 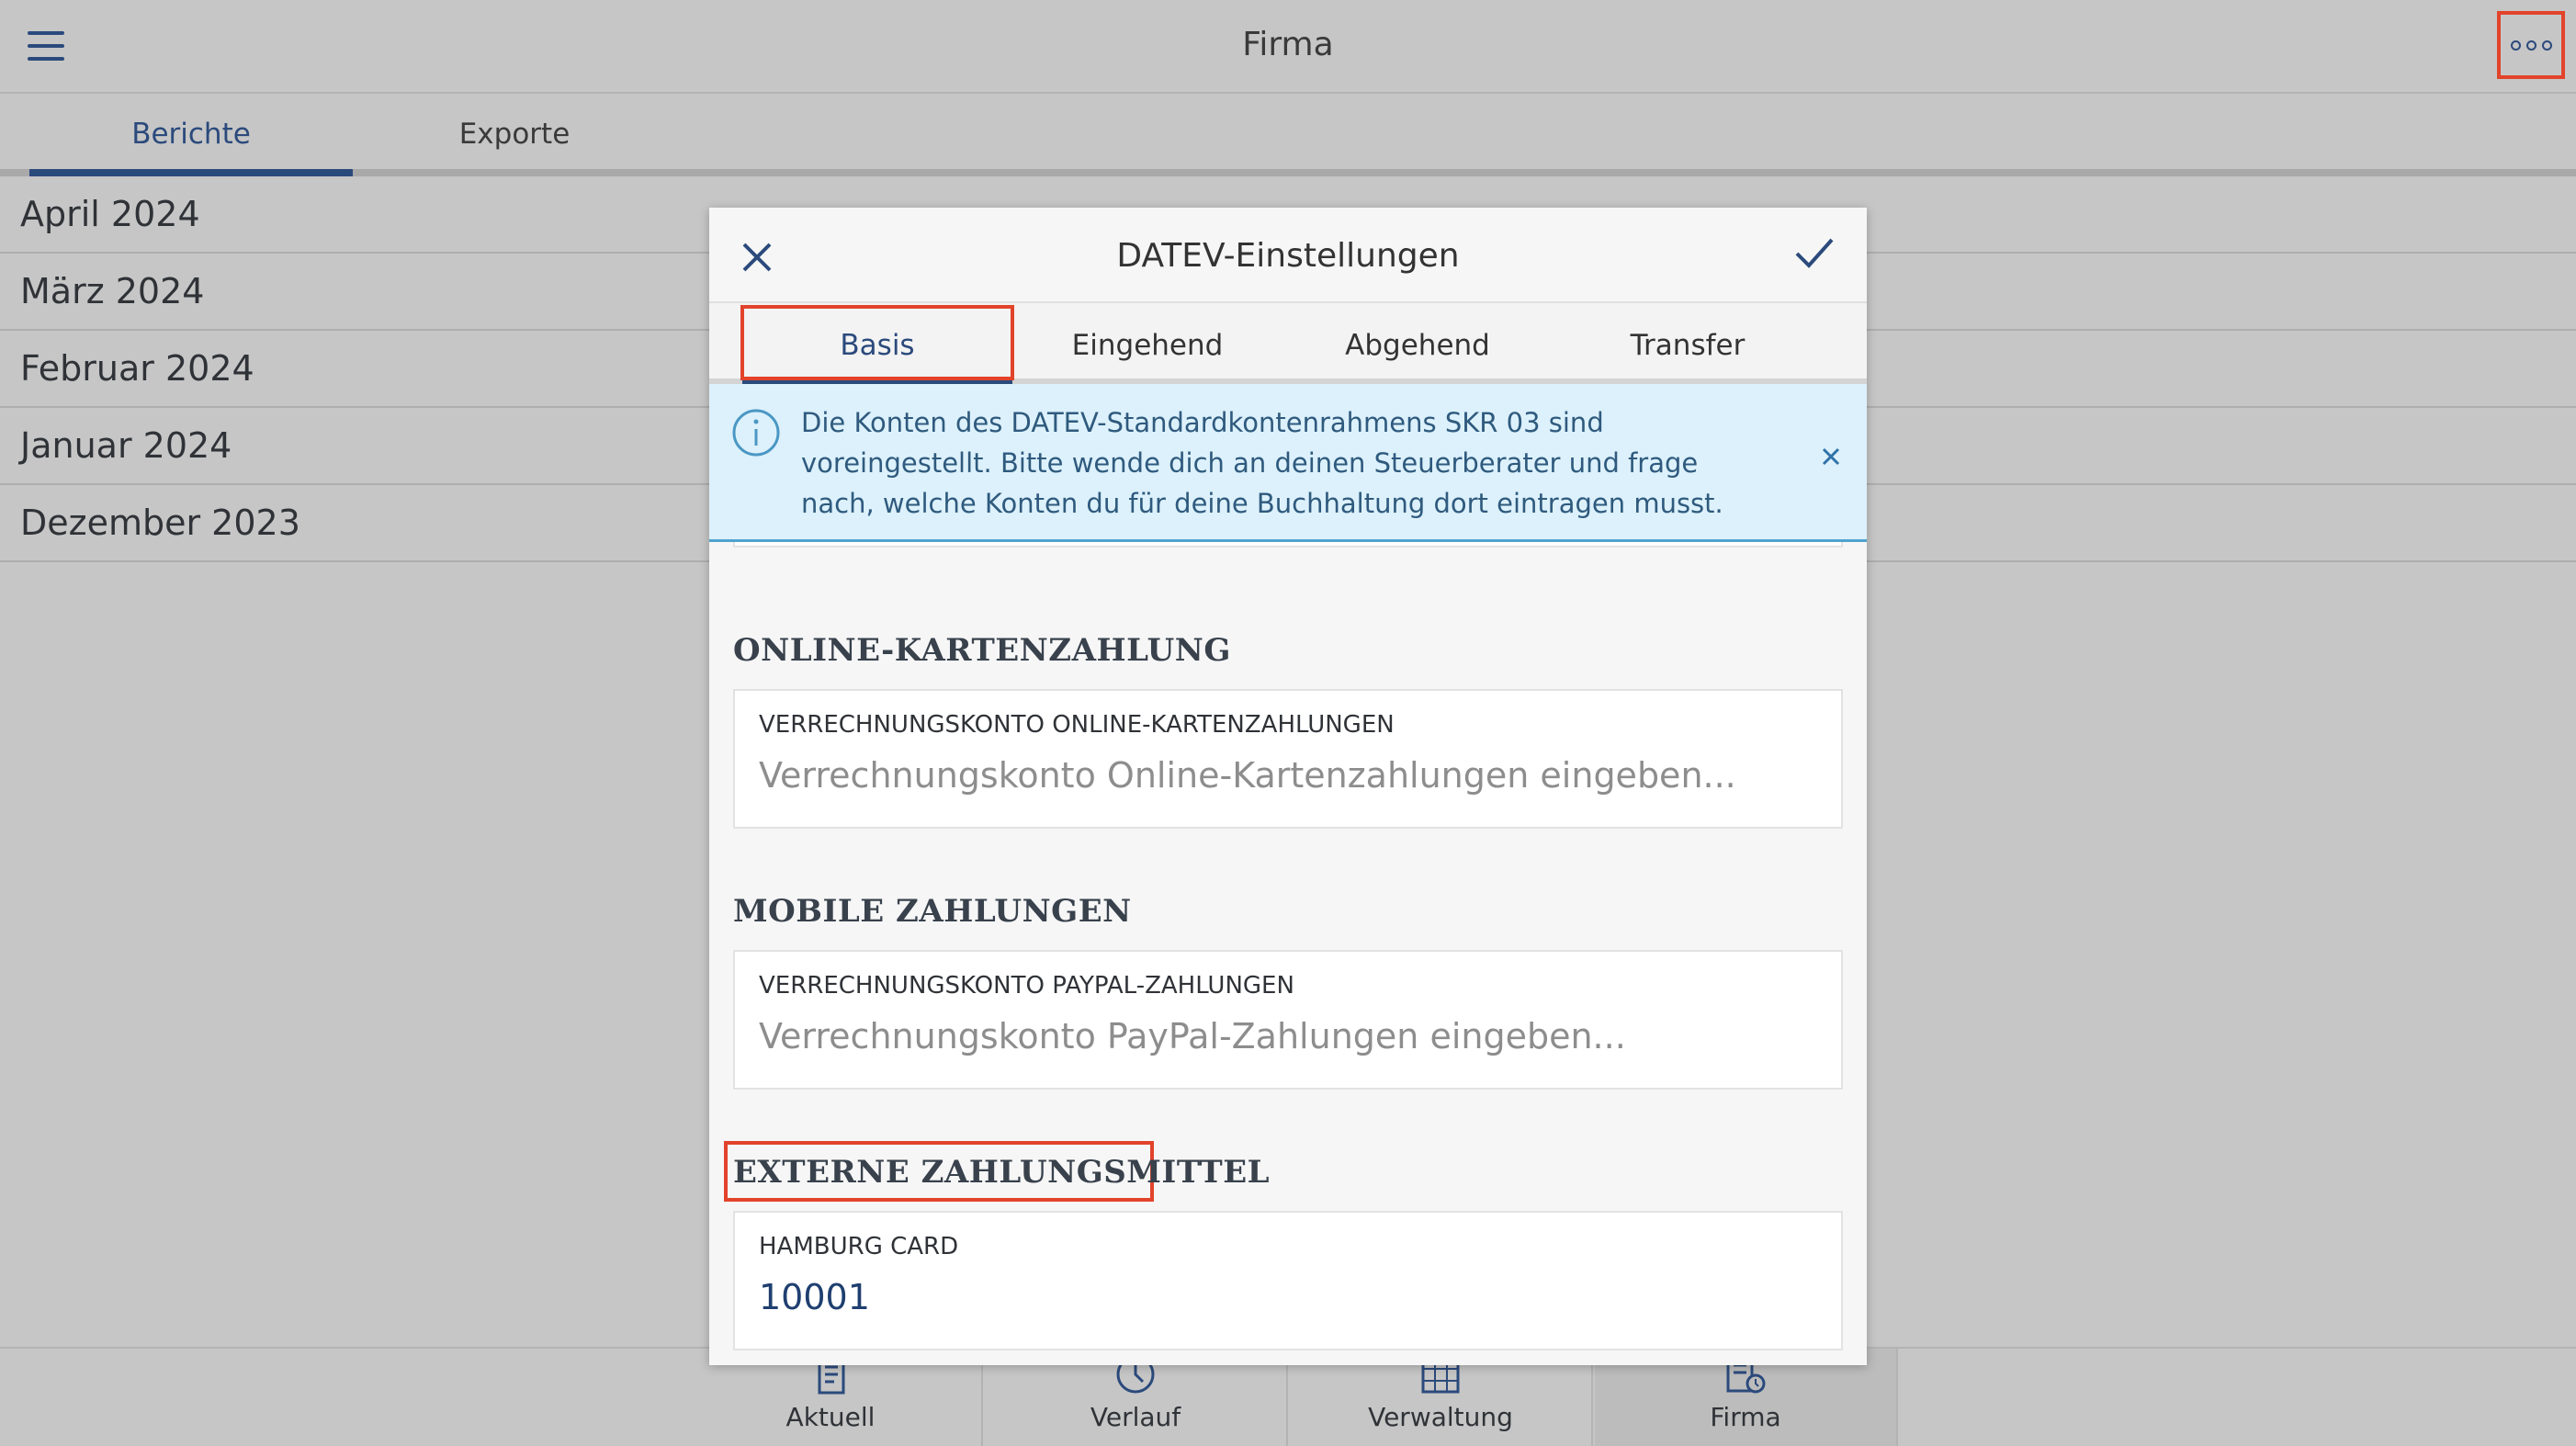 What do you see at coordinates (191, 172) in the screenshot?
I see `active-tab-indicator` at bounding box center [191, 172].